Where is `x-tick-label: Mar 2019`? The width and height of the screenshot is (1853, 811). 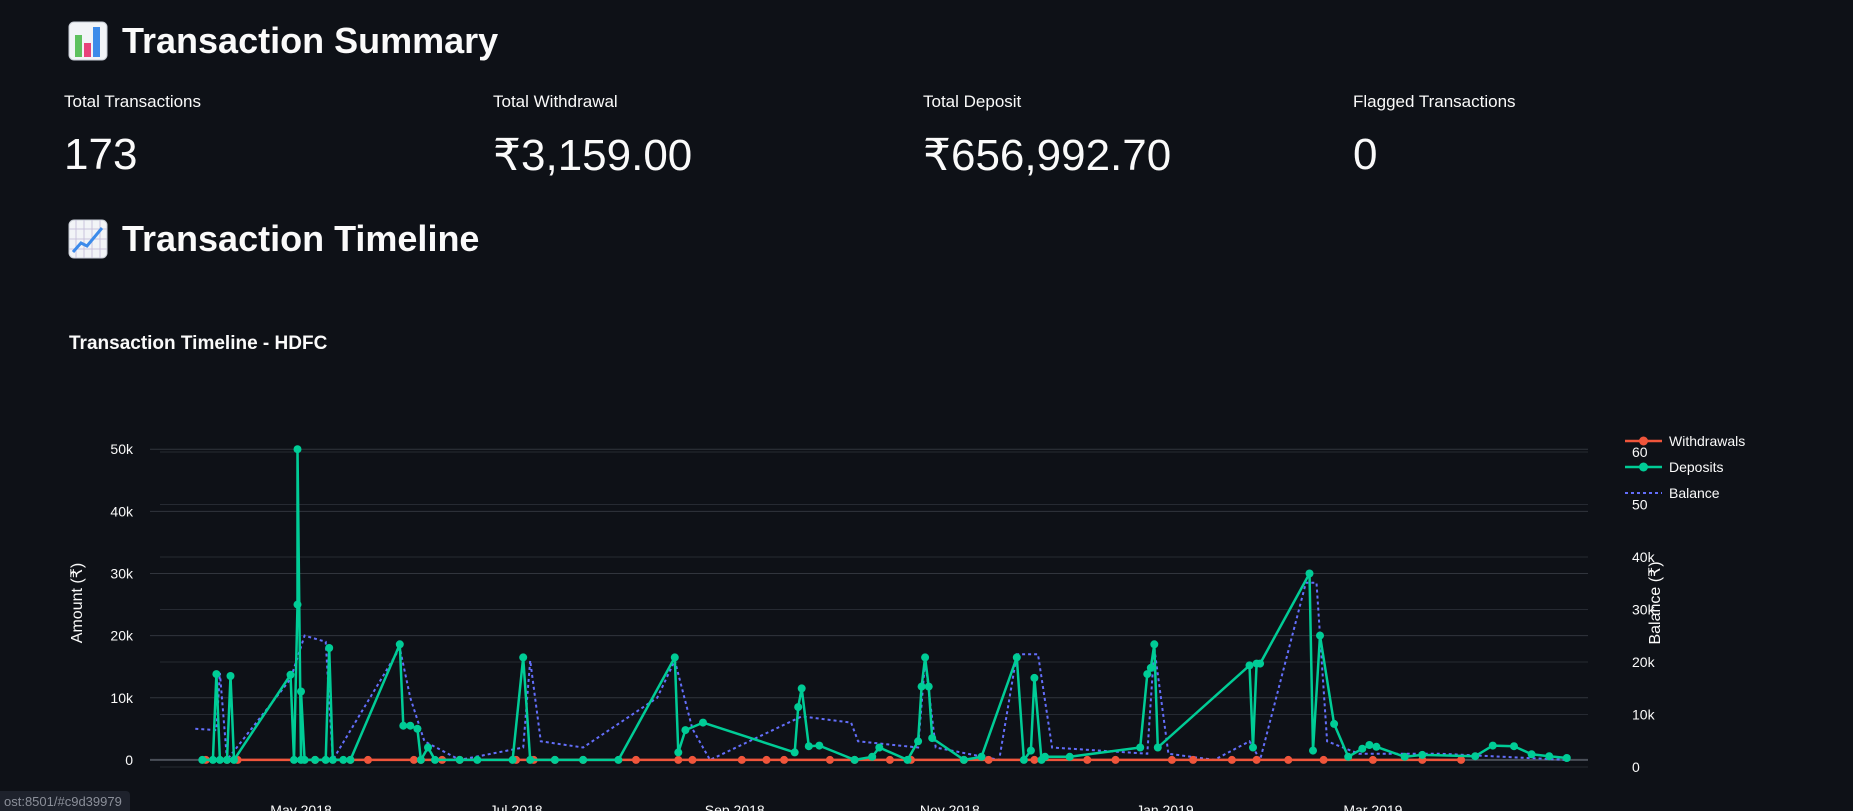 x-tick-label: Mar 2019 is located at coordinates (1372, 806).